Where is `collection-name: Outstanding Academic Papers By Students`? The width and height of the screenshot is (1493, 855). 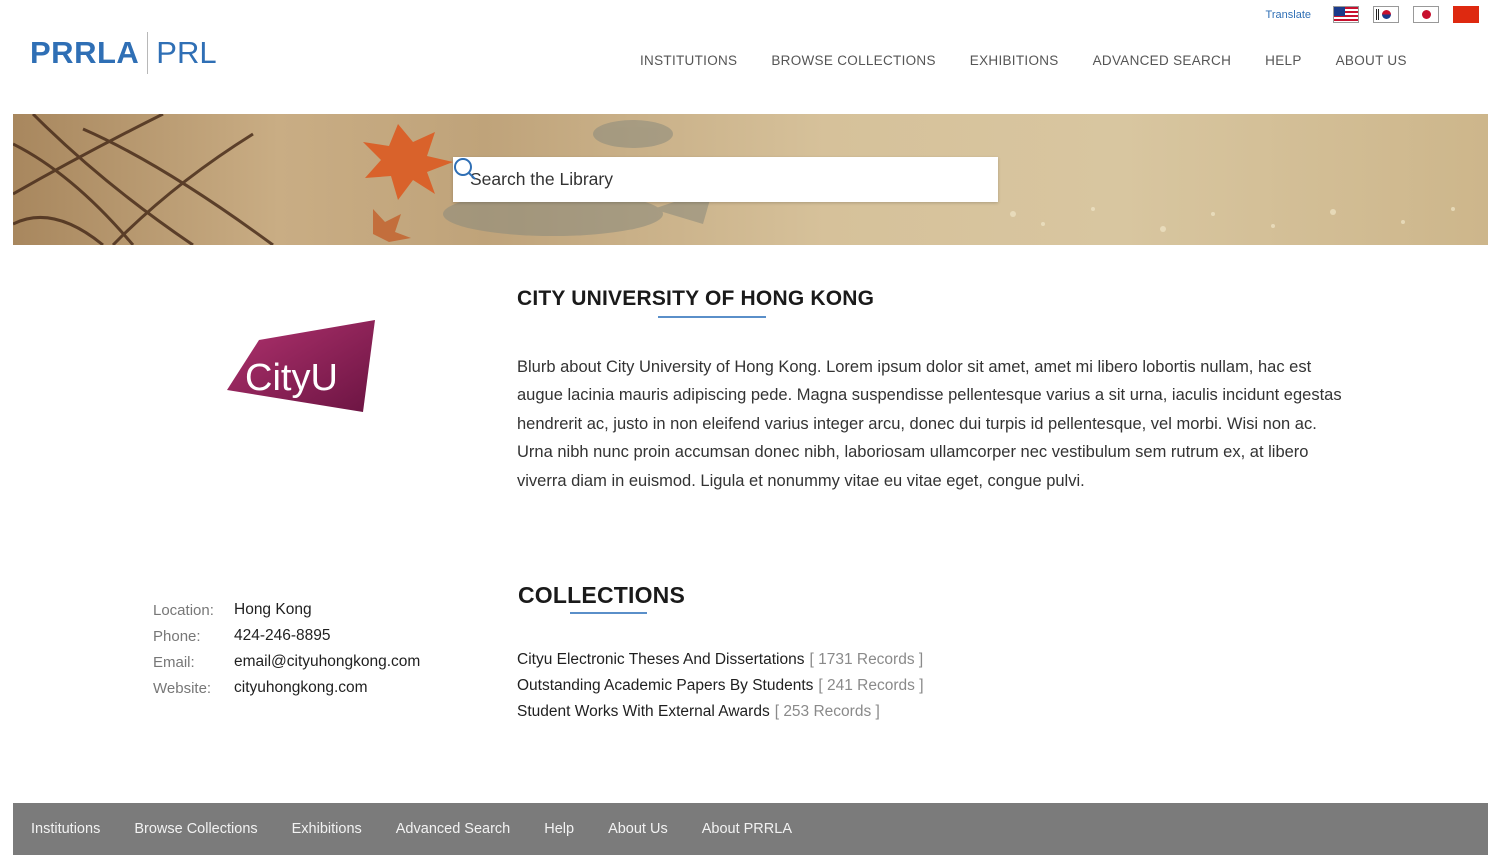
collection-name: Outstanding Academic Papers By Students is located at coordinates (665, 686).